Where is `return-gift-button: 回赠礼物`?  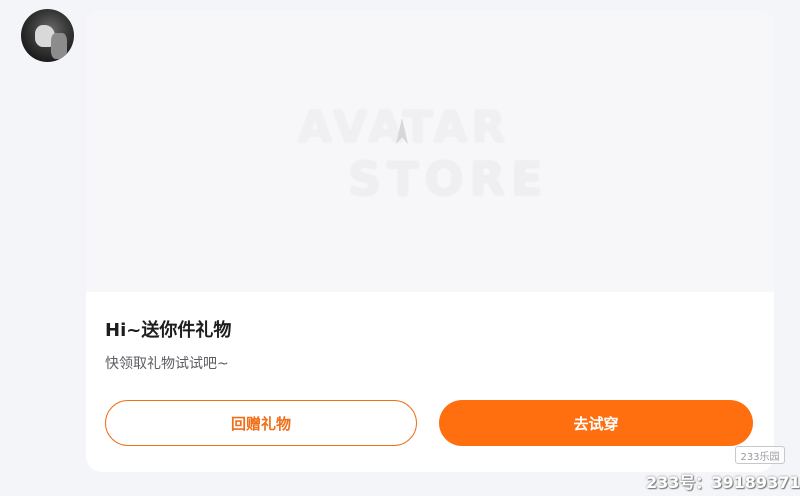 return-gift-button: 回赠礼物 is located at coordinates (261, 423).